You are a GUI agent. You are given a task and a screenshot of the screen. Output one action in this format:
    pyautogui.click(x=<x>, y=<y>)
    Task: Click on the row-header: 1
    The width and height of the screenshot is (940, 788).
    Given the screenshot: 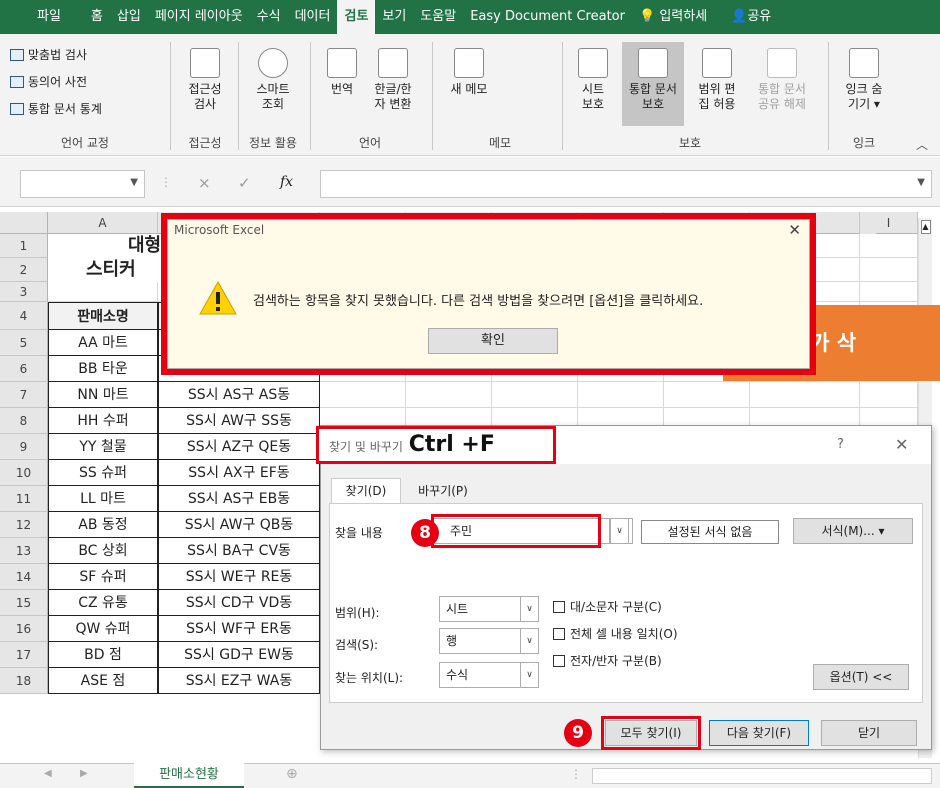 What is the action you would take?
    pyautogui.click(x=24, y=246)
    